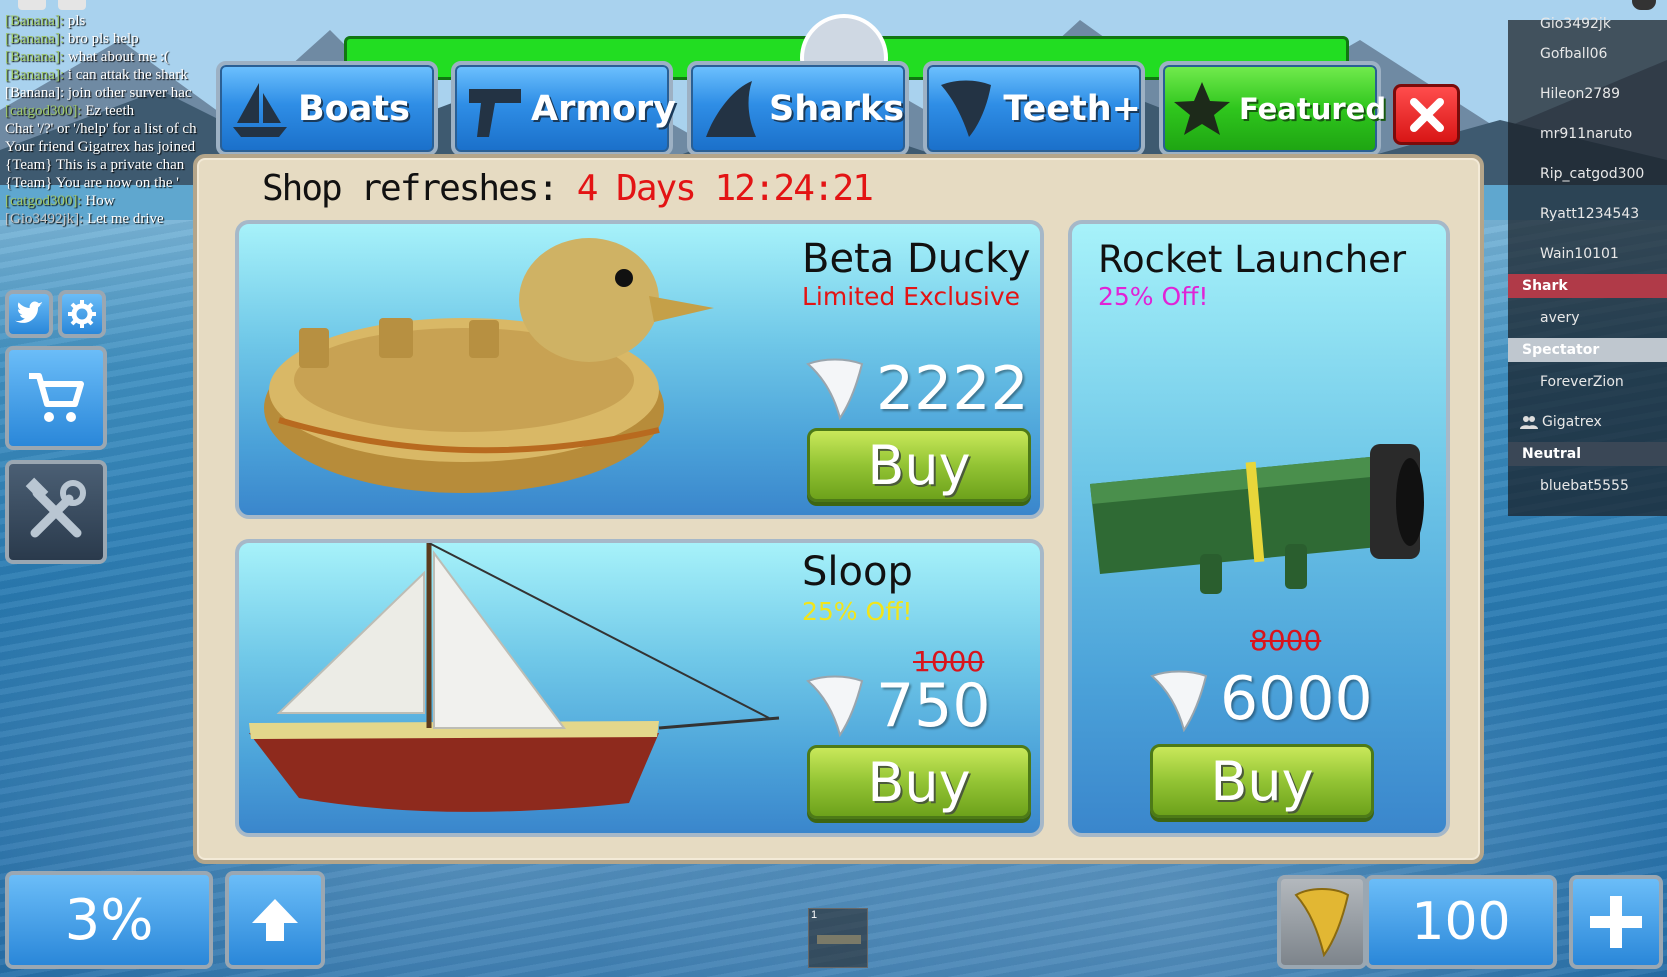  I want to click on tab-boats: Boats, so click(327, 108).